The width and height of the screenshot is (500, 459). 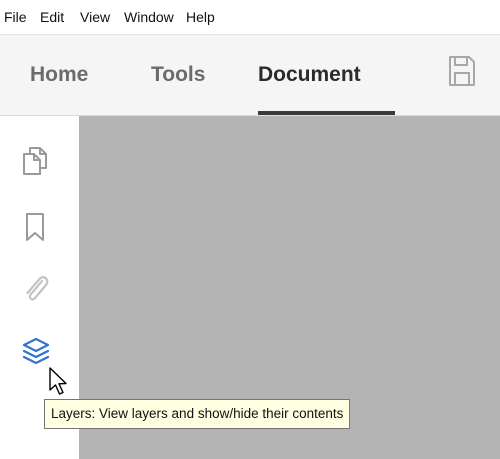 I want to click on pages-icon, so click(x=35, y=161).